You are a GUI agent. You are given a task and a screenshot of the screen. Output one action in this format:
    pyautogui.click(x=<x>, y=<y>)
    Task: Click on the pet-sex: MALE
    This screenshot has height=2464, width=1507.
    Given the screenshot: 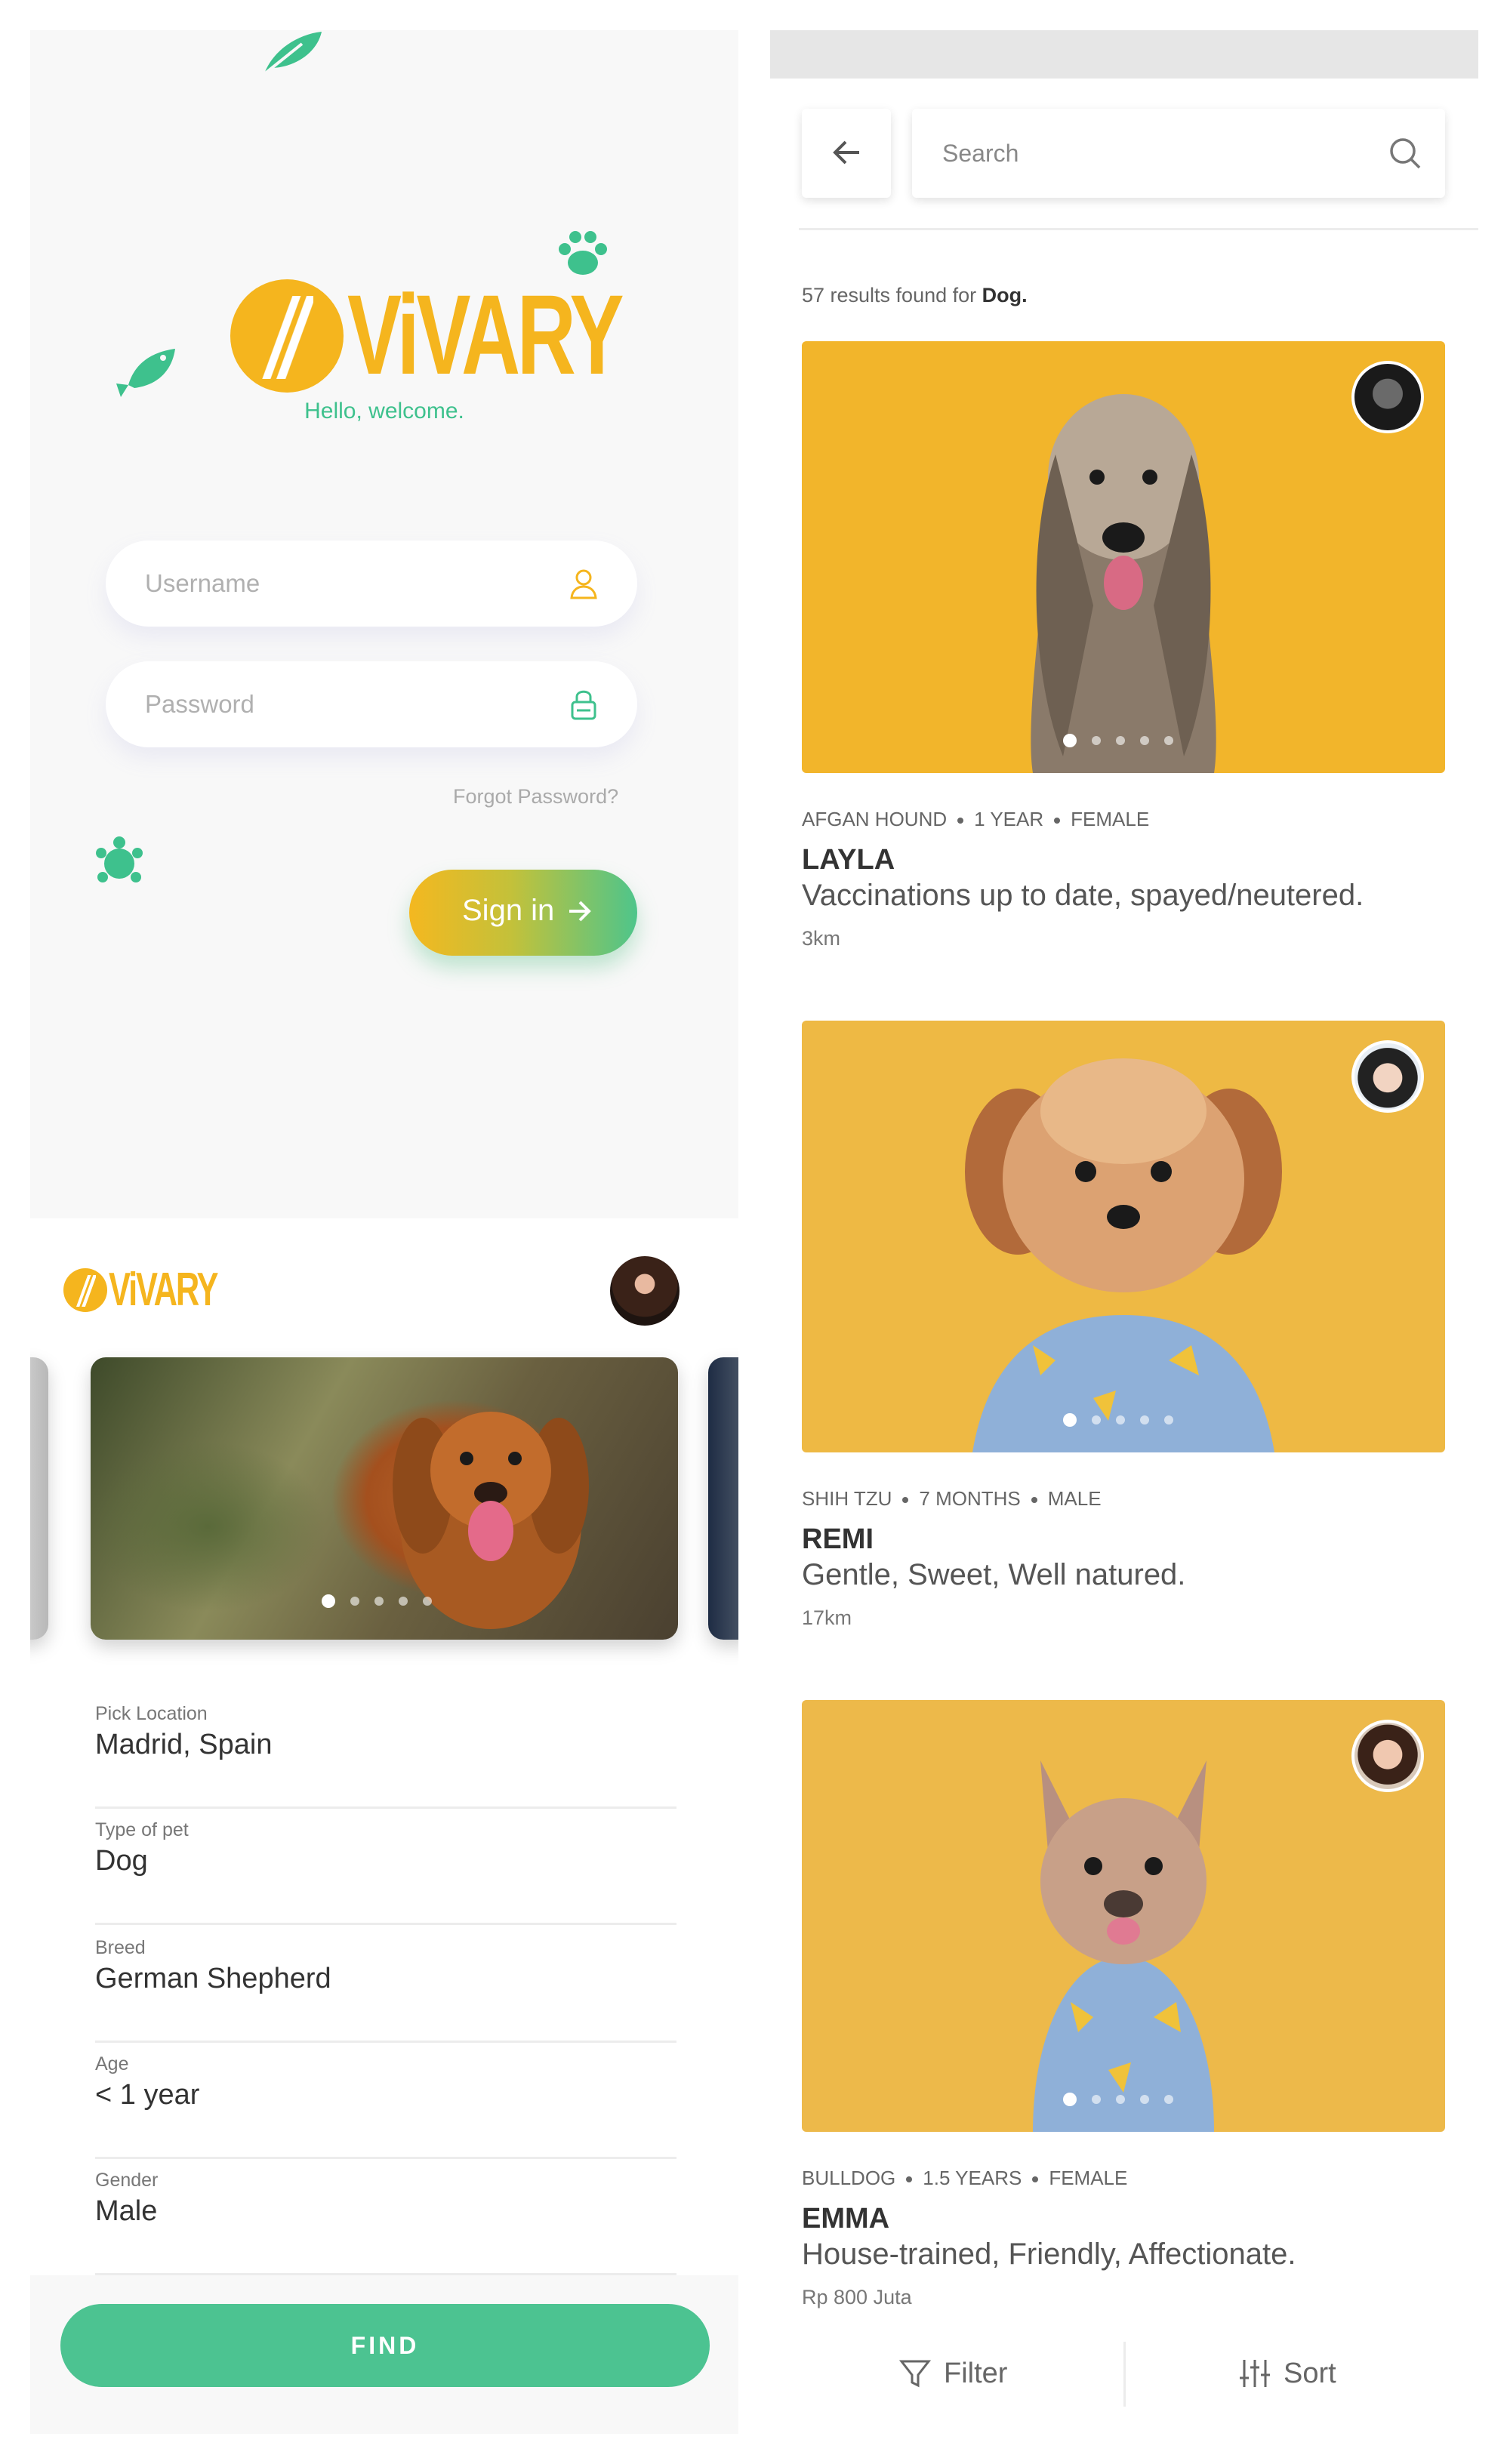 What is the action you would take?
    pyautogui.click(x=1074, y=1498)
    